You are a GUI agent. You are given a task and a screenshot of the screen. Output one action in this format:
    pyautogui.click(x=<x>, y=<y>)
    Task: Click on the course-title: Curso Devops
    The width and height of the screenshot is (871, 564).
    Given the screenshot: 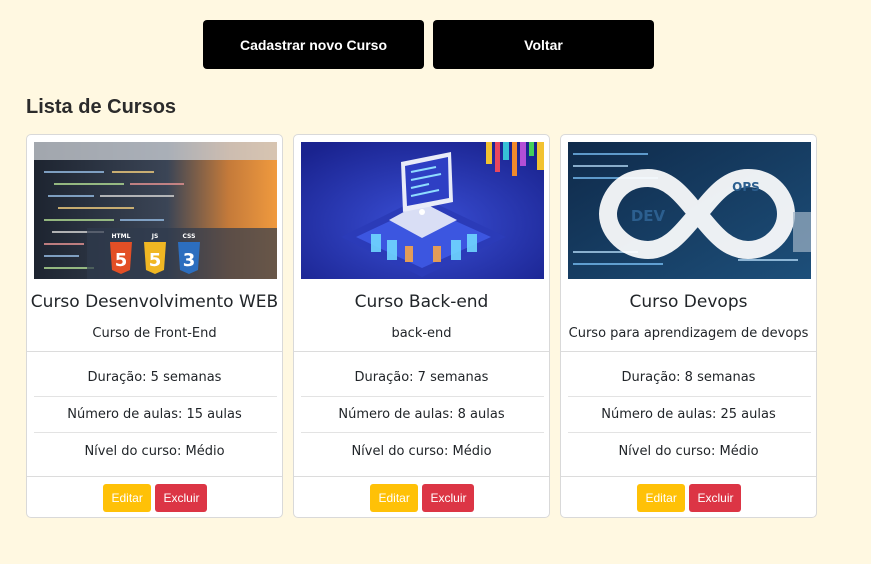 What is the action you would take?
    pyautogui.click(x=688, y=302)
    